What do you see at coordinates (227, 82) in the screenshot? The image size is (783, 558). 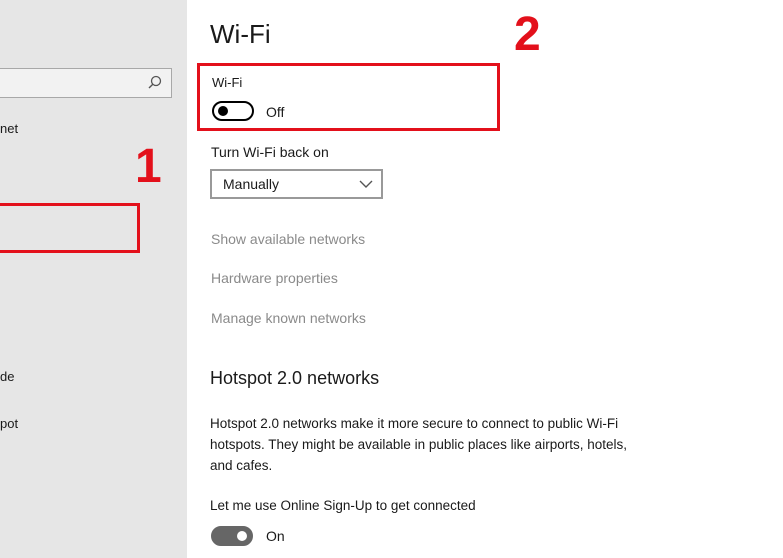 I see `wifi-toggle-label: Wi-Fi` at bounding box center [227, 82].